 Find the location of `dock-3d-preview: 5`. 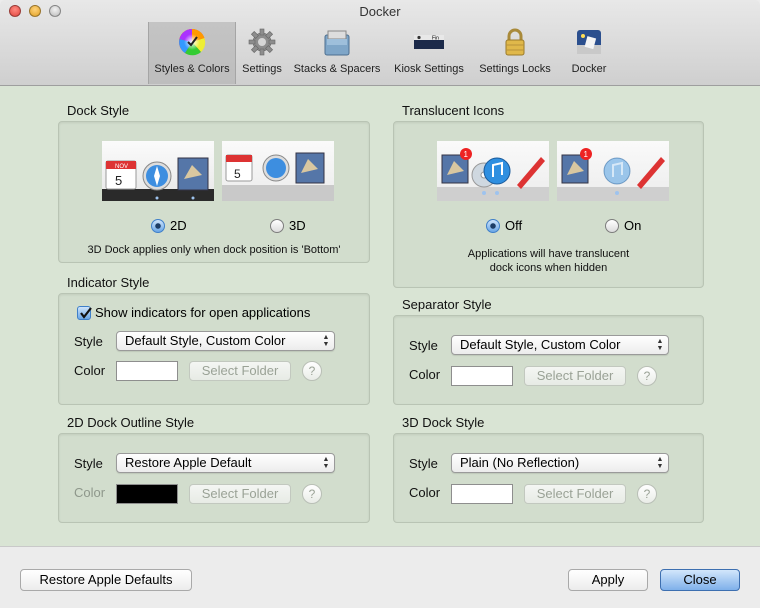

dock-3d-preview: 5 is located at coordinates (278, 171).